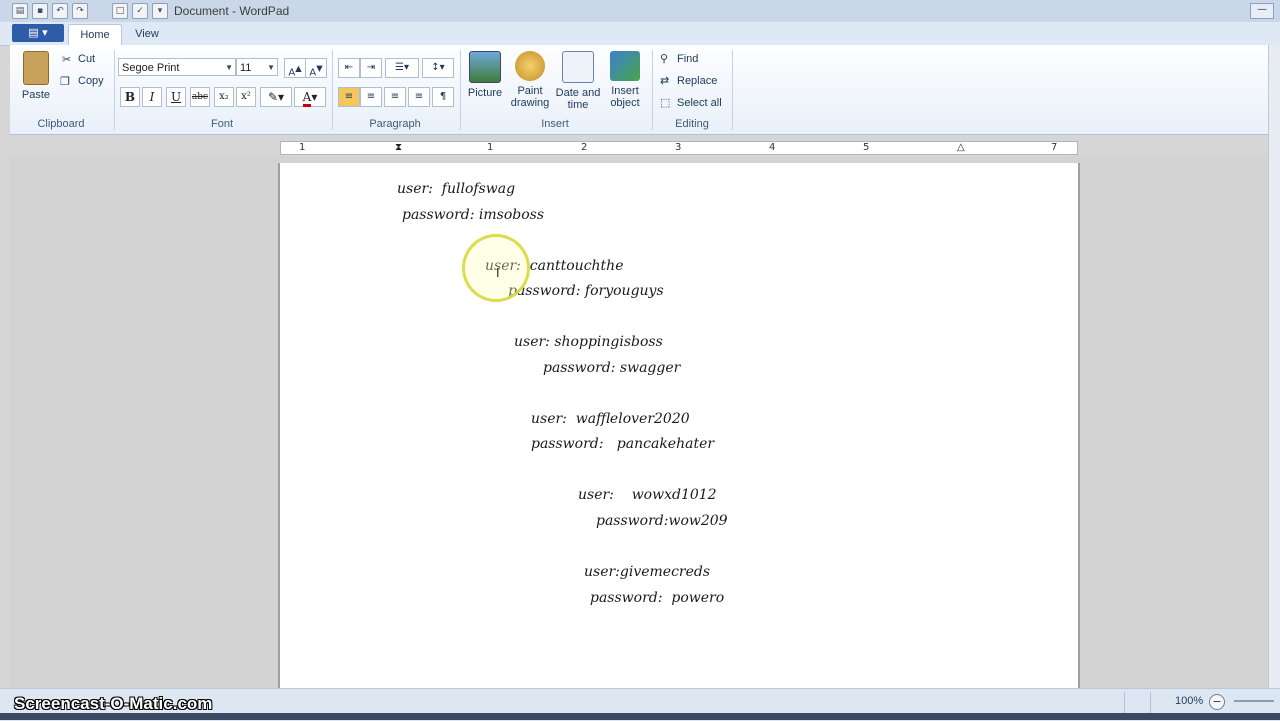 The image size is (1280, 721). I want to click on font-color-button: A▾, so click(310, 97).